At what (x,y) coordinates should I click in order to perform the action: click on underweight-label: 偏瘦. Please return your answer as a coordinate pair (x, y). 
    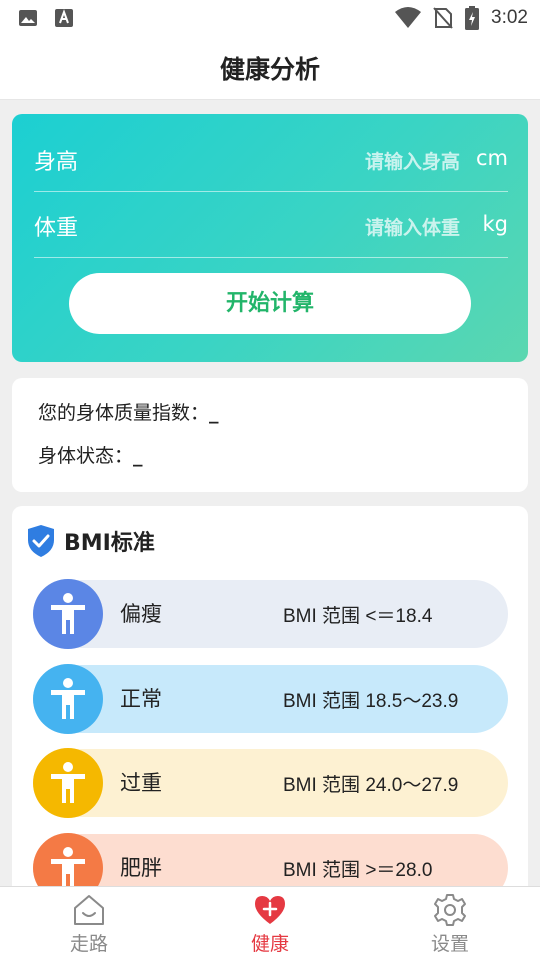
    Looking at the image, I should click on (141, 614).